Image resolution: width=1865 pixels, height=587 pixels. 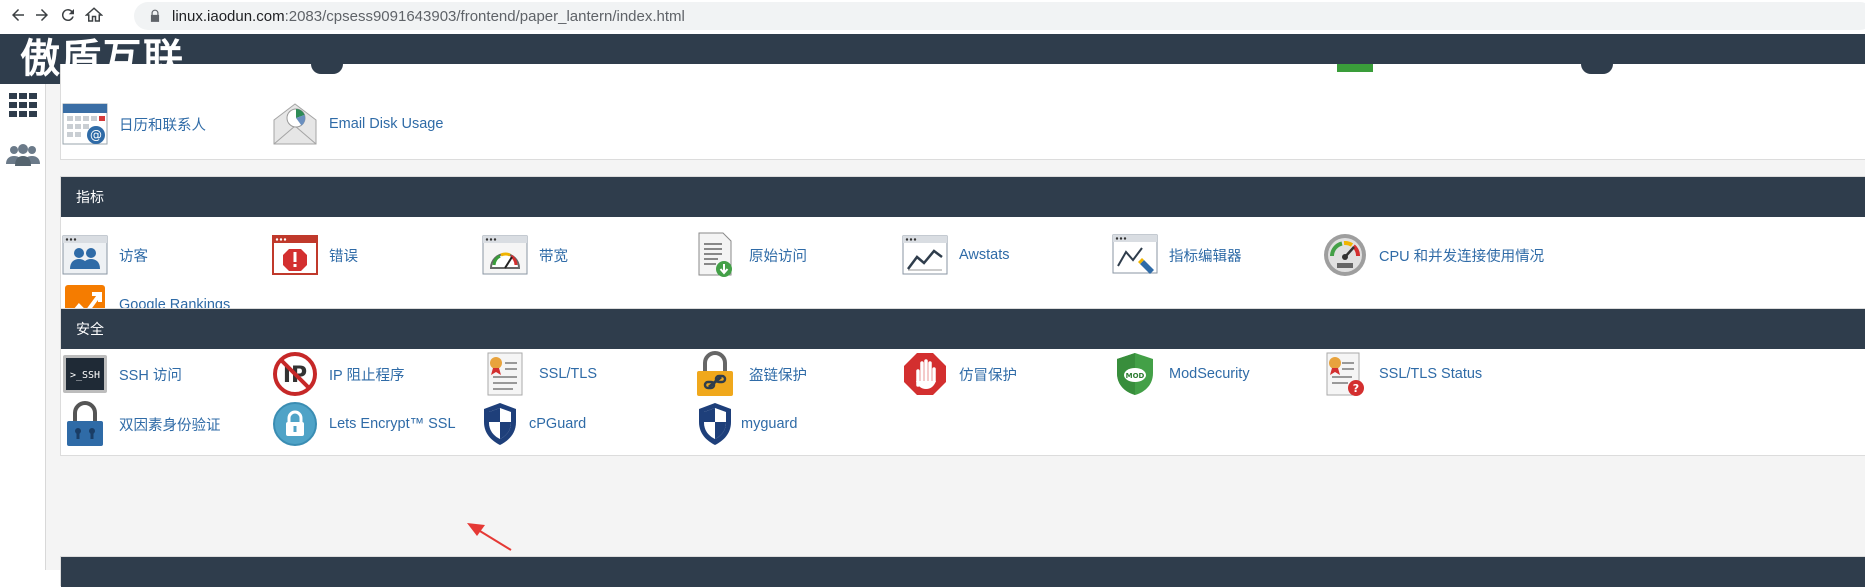 What do you see at coordinates (963, 69) in the screenshot?
I see `scrolled-icons-row` at bounding box center [963, 69].